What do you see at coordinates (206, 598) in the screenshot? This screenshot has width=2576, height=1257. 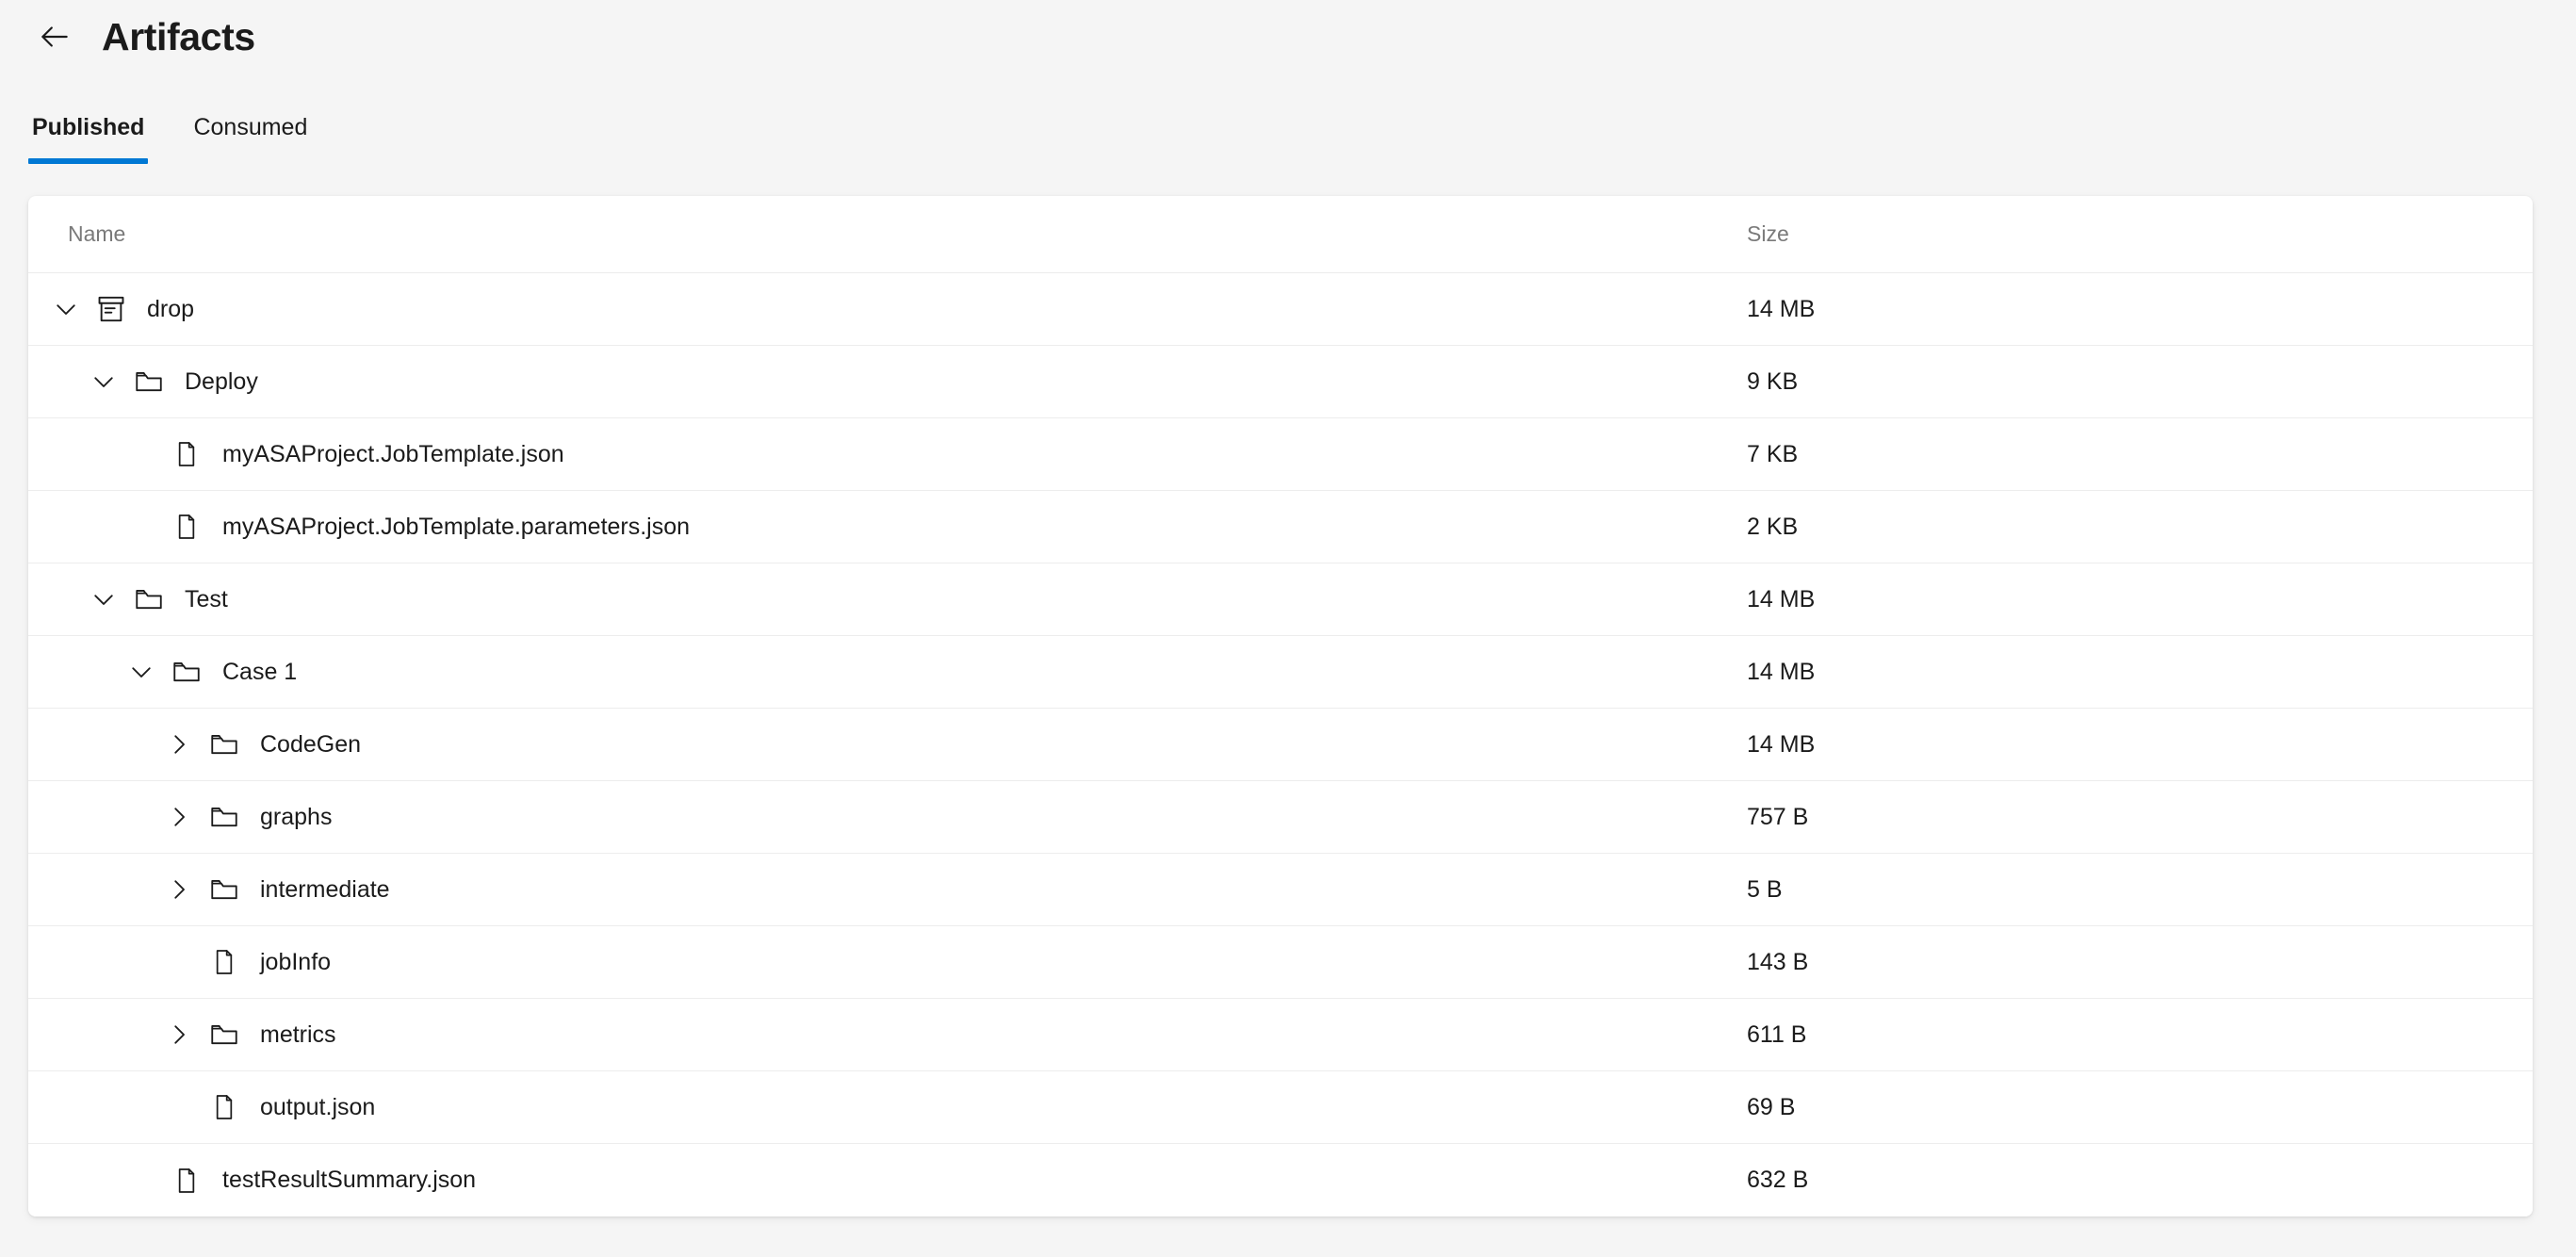 I see `row-name-label: Test` at bounding box center [206, 598].